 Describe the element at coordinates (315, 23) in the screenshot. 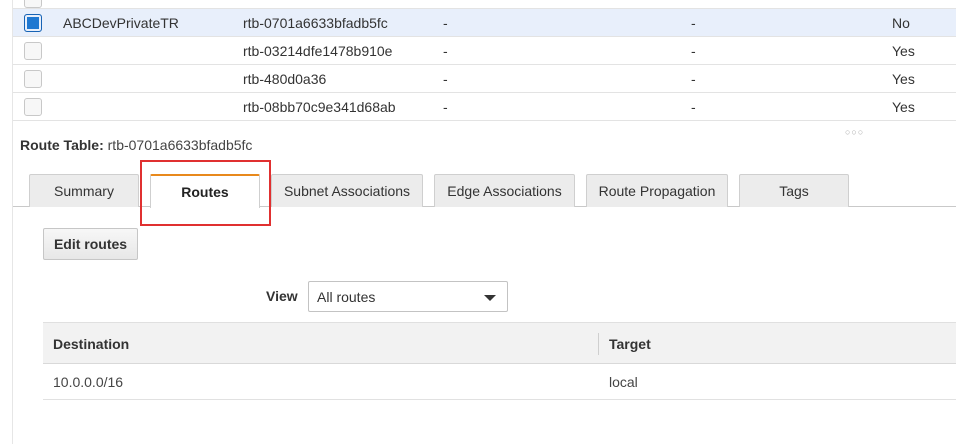

I see `route-table-id: rtb-0701a6633bfadb5fc` at that location.